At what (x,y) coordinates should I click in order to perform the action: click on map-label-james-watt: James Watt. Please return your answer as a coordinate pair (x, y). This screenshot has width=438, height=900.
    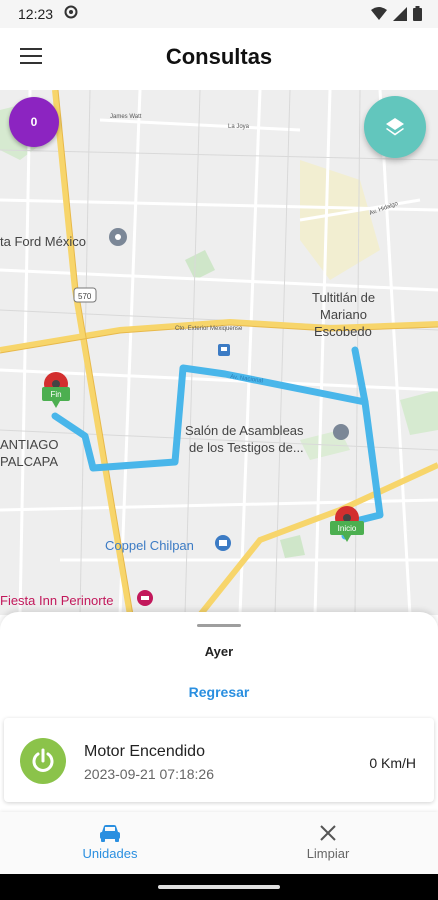
    Looking at the image, I should click on (126, 117).